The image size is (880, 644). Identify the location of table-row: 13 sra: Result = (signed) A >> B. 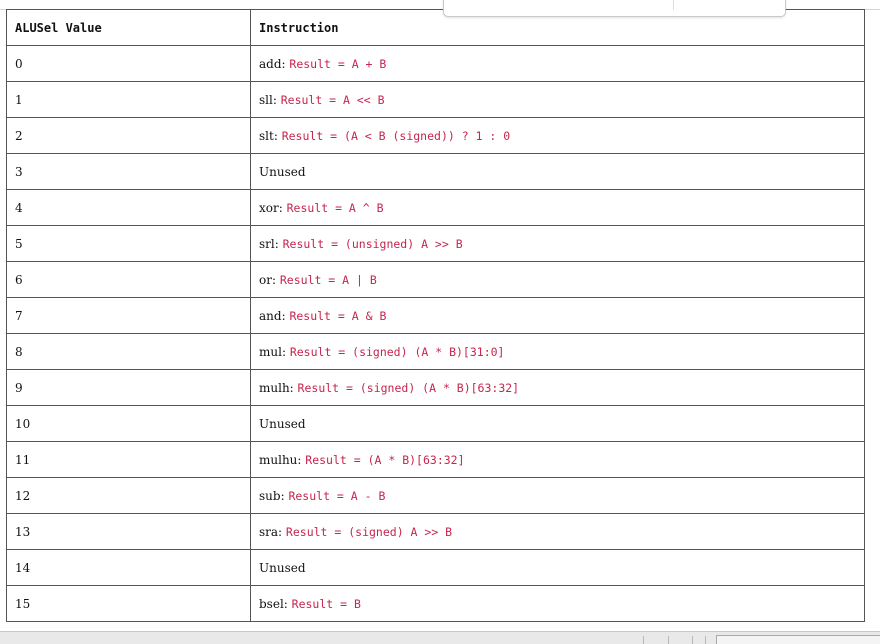
(435, 531).